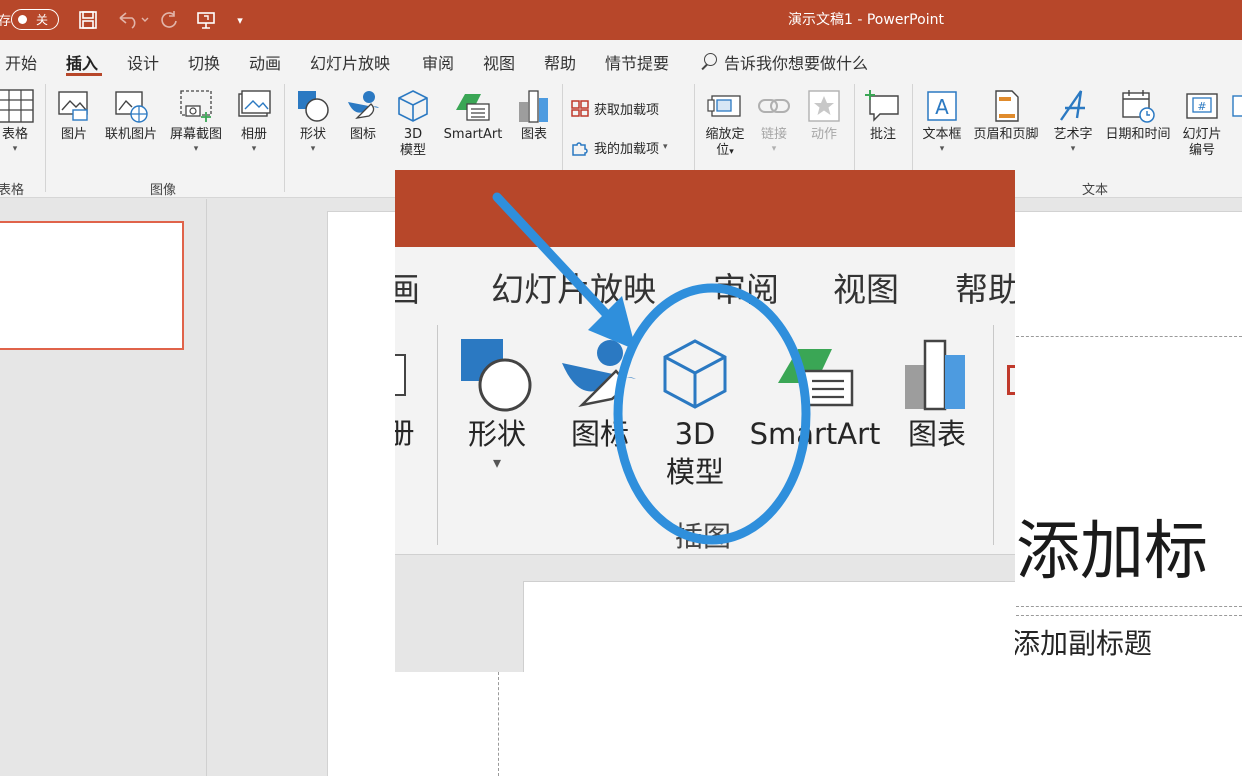 Image resolution: width=1242 pixels, height=776 pixels. I want to click on wordart-button: 艺术字 ▾, so click(1073, 121).